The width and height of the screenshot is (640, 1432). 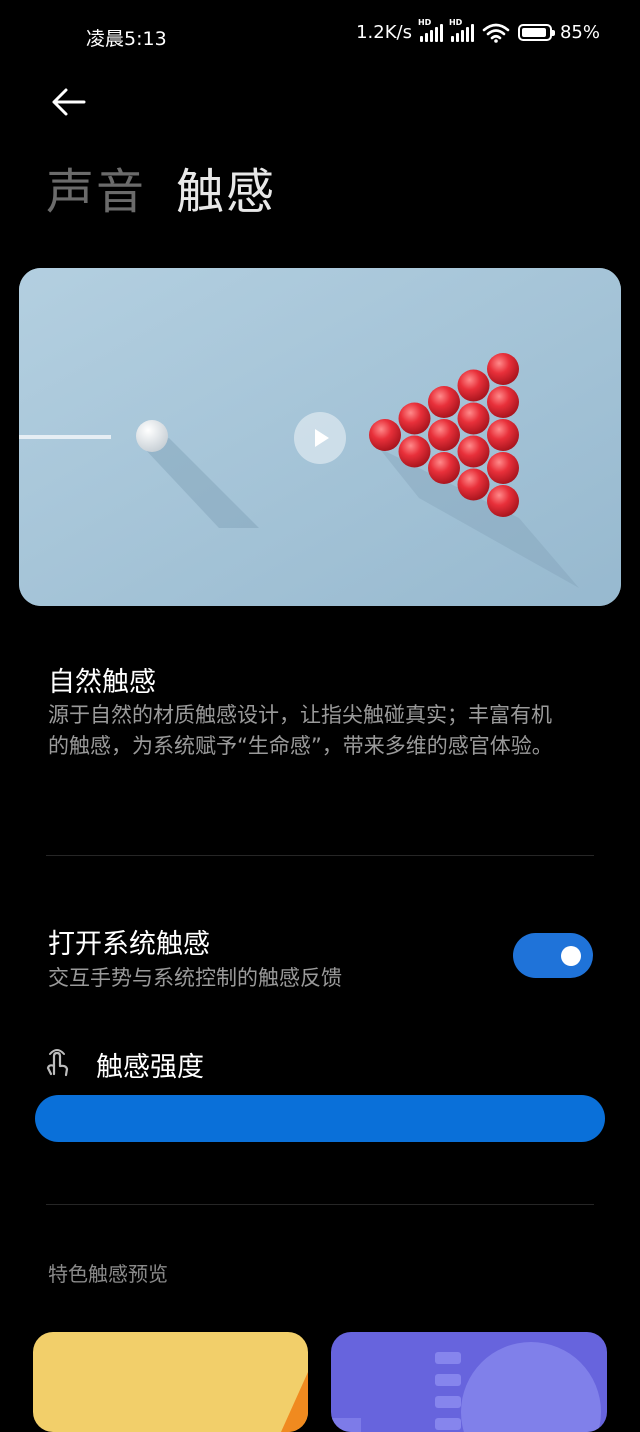 What do you see at coordinates (126, 39) in the screenshot?
I see `status-time: 凌晨5:13` at bounding box center [126, 39].